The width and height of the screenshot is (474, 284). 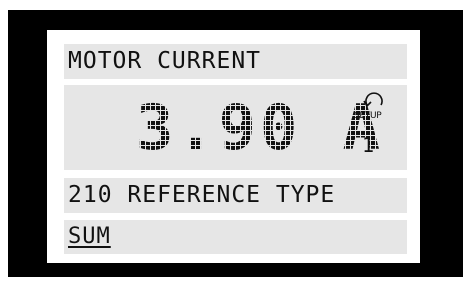 I want to click on option-row: SUM, so click(x=235, y=237).